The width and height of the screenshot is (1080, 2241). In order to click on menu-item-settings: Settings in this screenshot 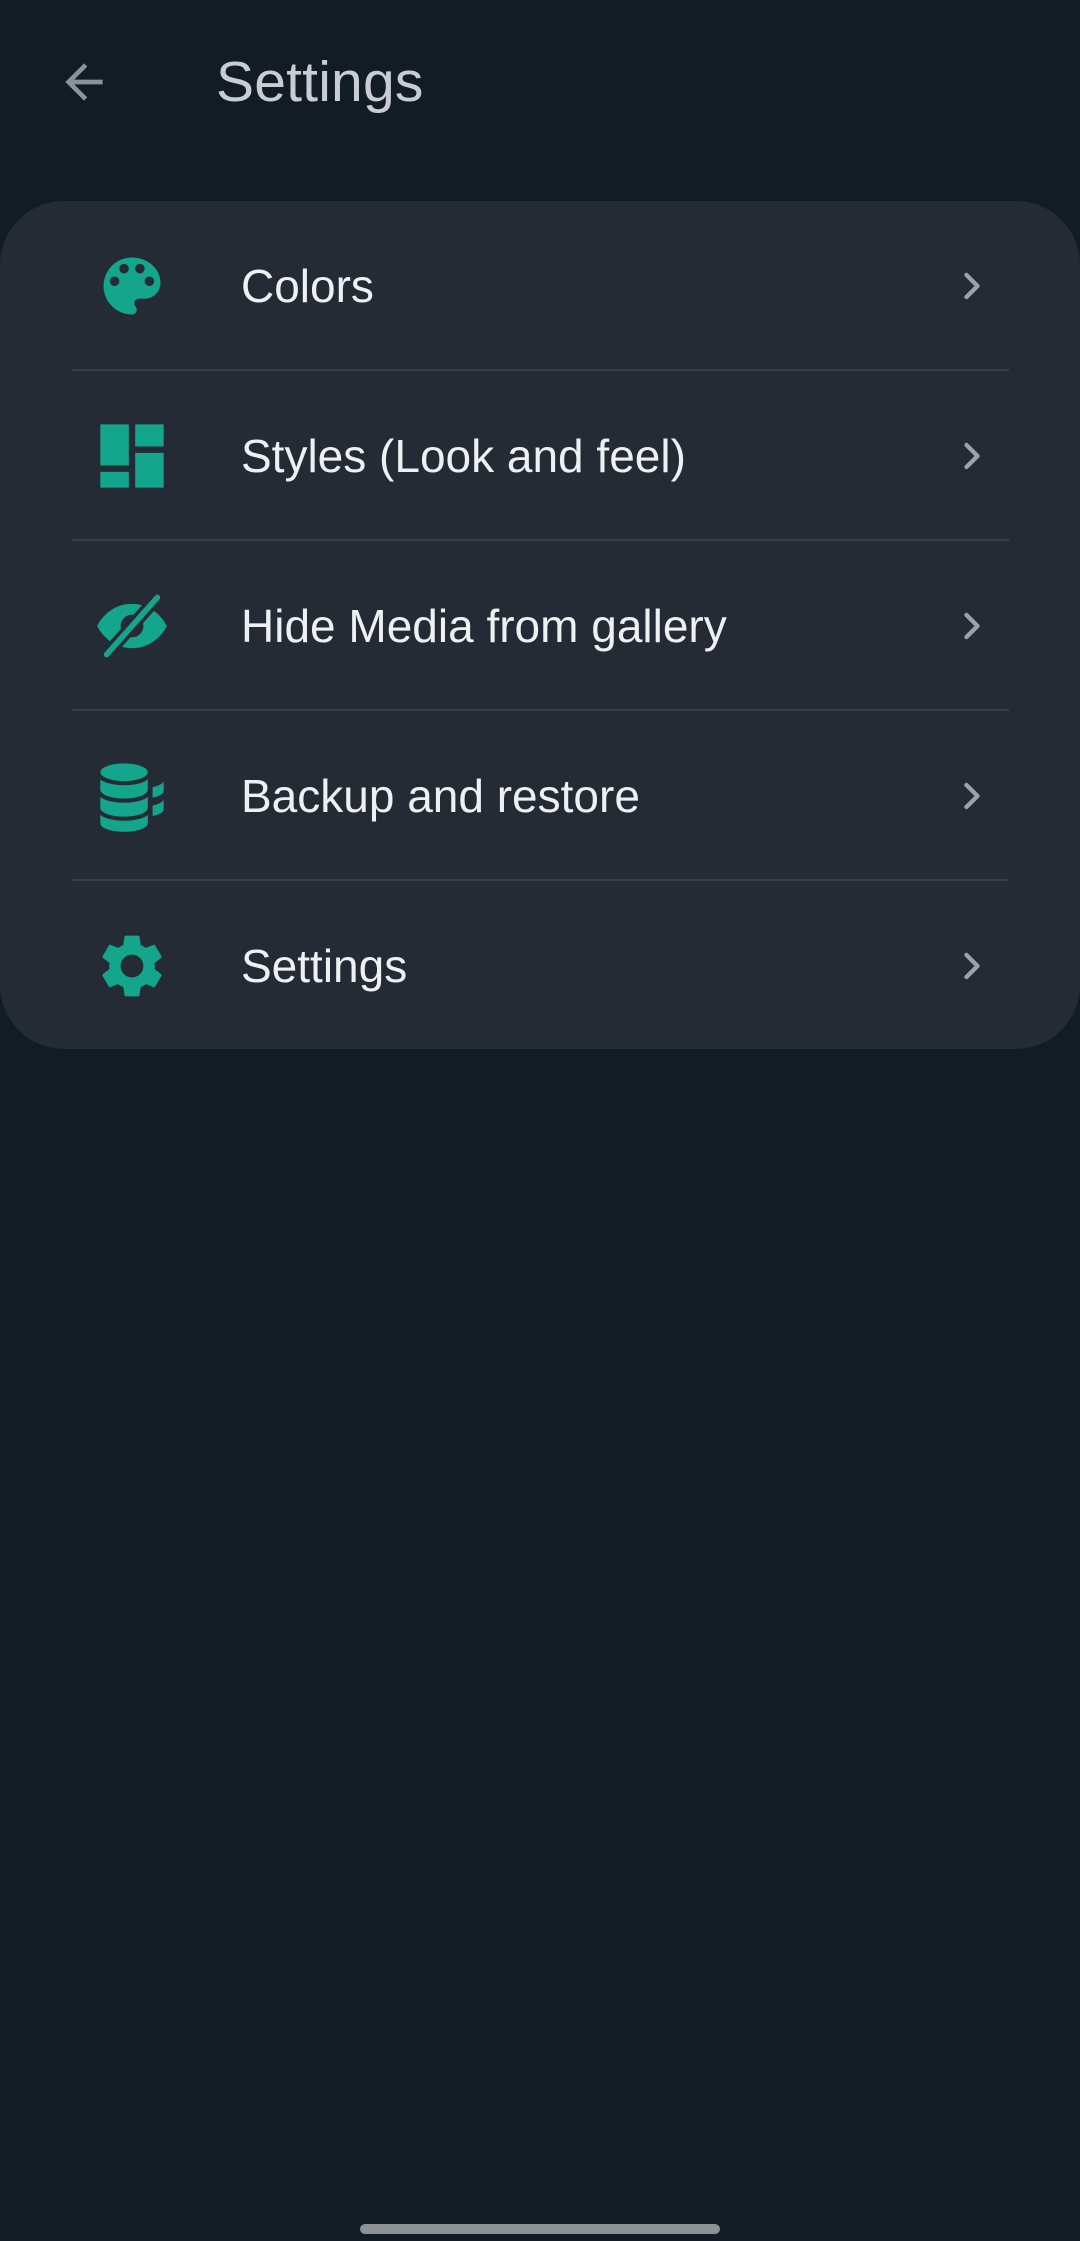, I will do `click(540, 966)`.